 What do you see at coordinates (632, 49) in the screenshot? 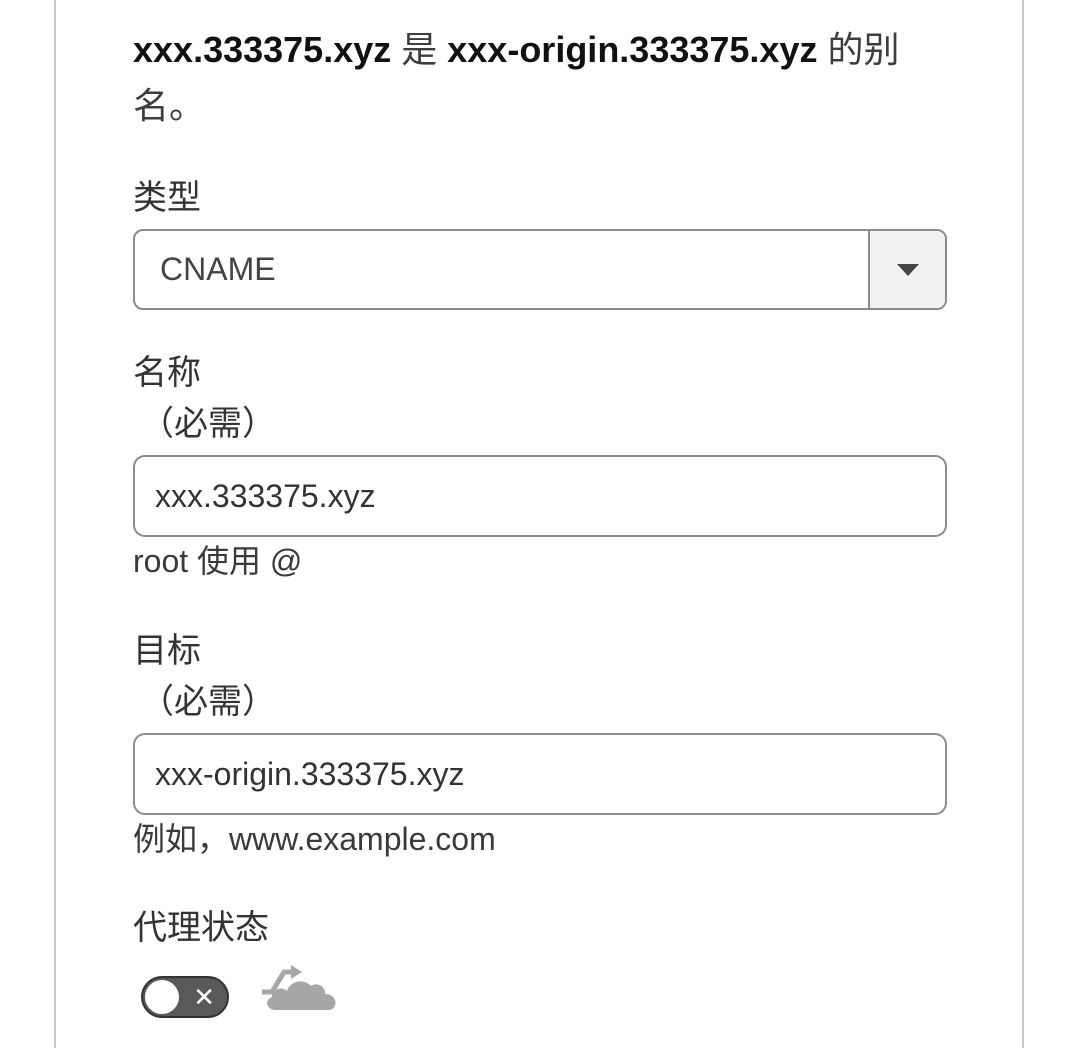
I see `summary-target: xxx-origin.333375.xyz` at bounding box center [632, 49].